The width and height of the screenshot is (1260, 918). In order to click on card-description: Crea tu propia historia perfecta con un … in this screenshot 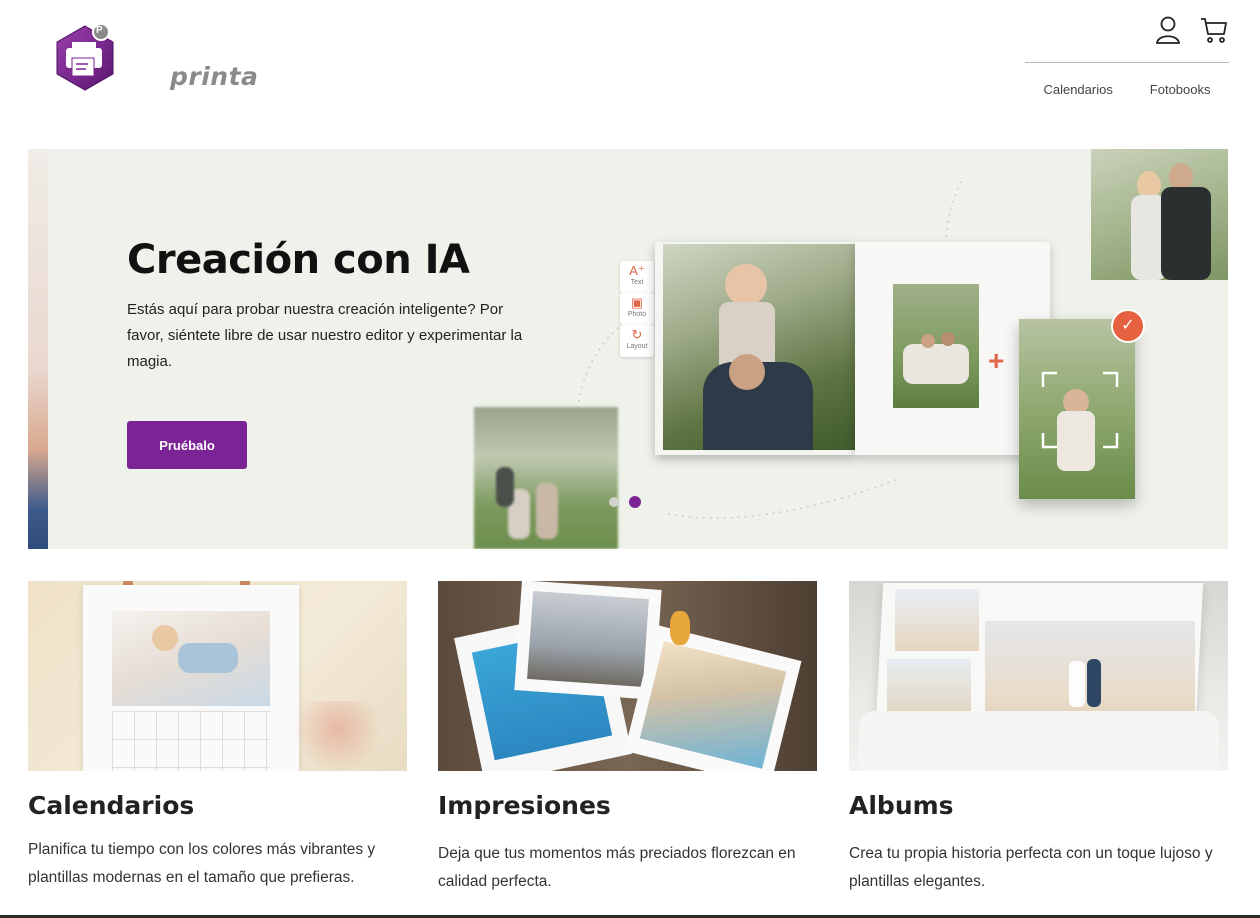, I will do `click(1031, 867)`.